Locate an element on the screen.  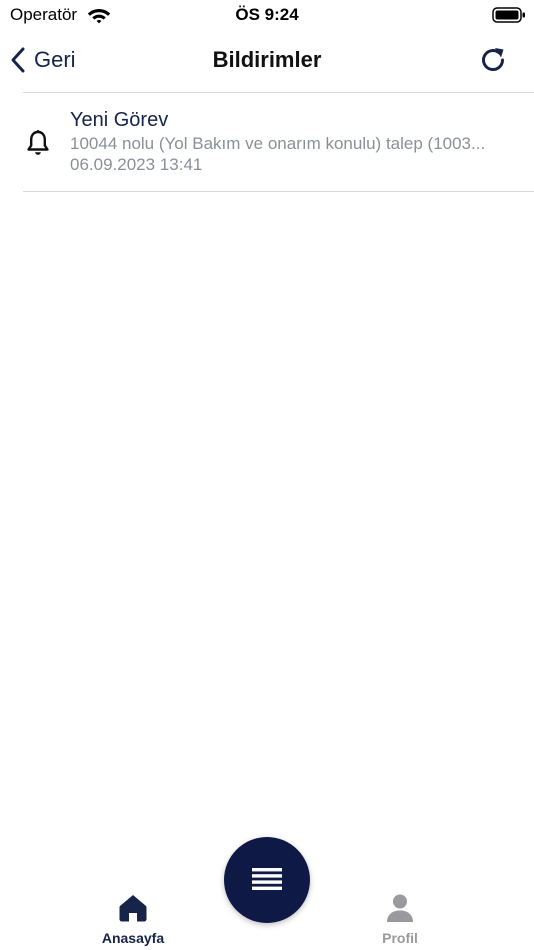
menu-button is located at coordinates (267, 880).